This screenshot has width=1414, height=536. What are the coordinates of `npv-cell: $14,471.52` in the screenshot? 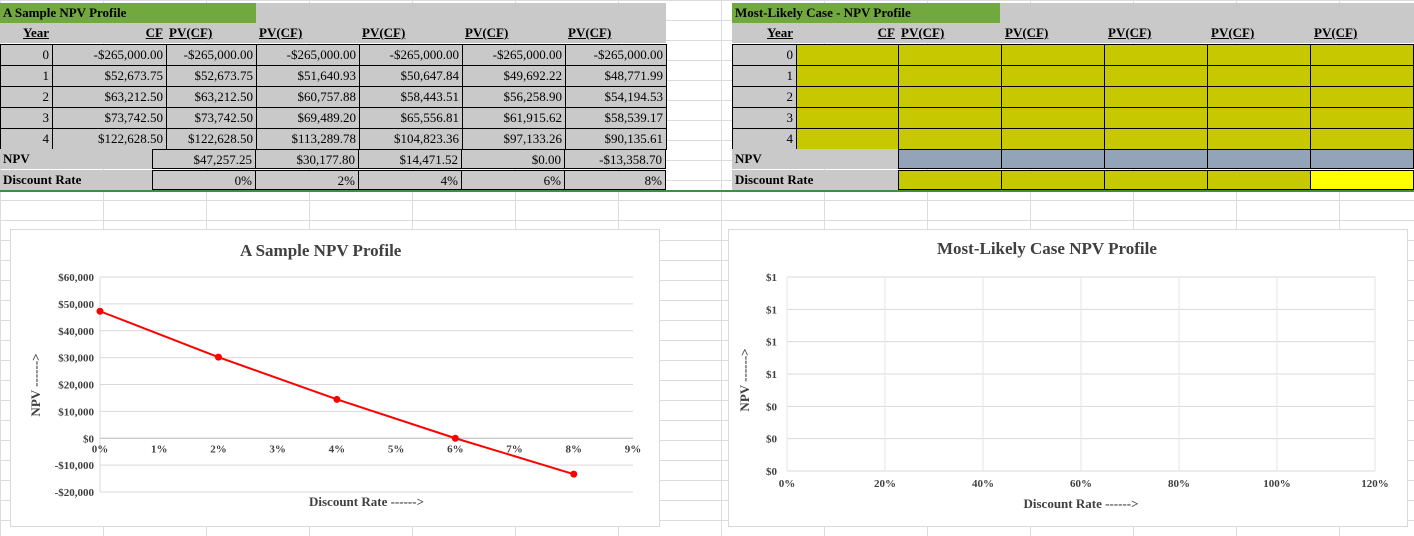 It's located at (410, 159).